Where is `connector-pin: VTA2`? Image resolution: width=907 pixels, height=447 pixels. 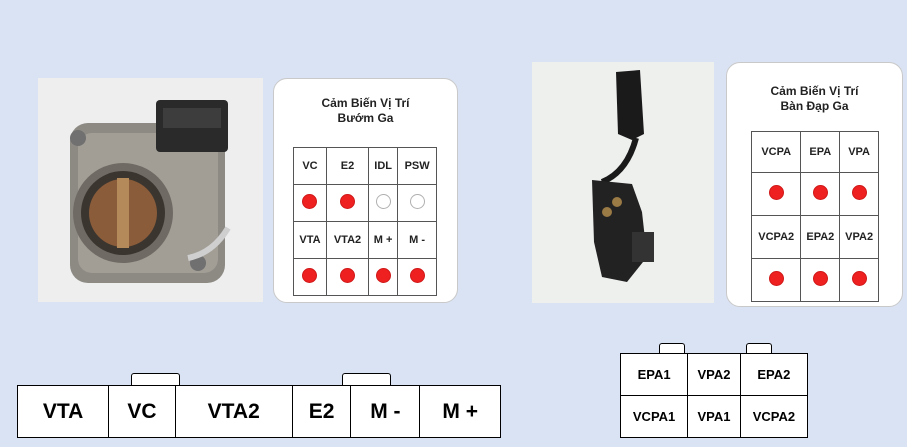
connector-pin: VTA2 is located at coordinates (233, 411).